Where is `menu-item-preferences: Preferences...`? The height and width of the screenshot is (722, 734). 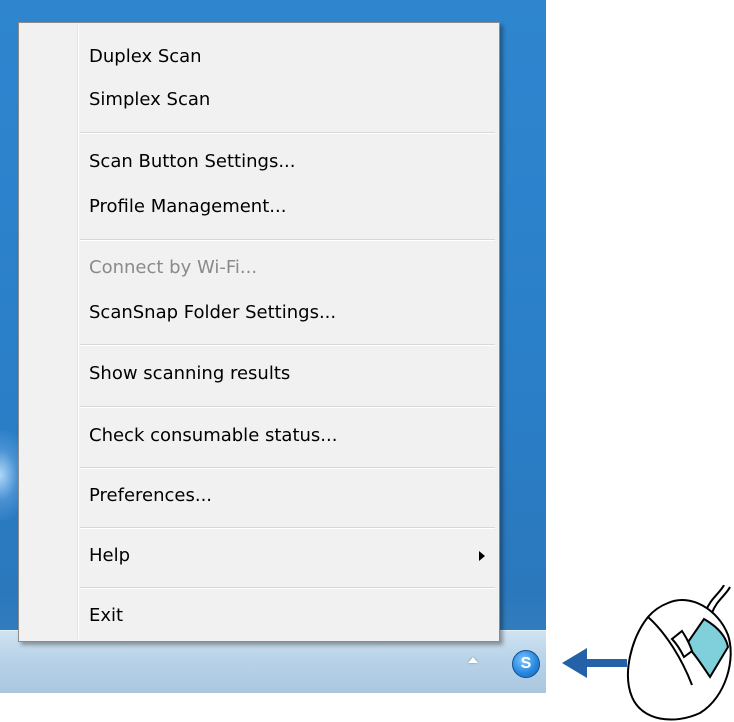
menu-item-preferences: Preferences... is located at coordinates (259, 496).